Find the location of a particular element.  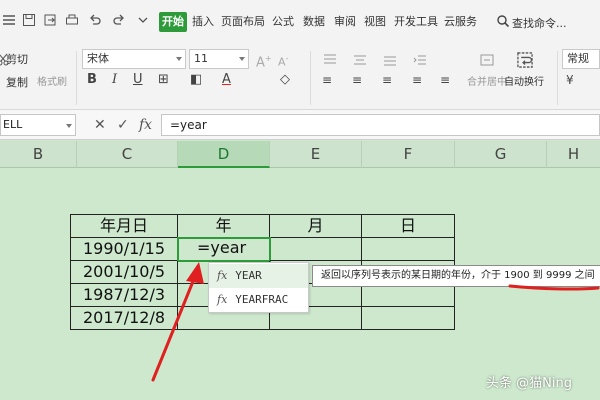

merge-center-icon is located at coordinates (487, 60).